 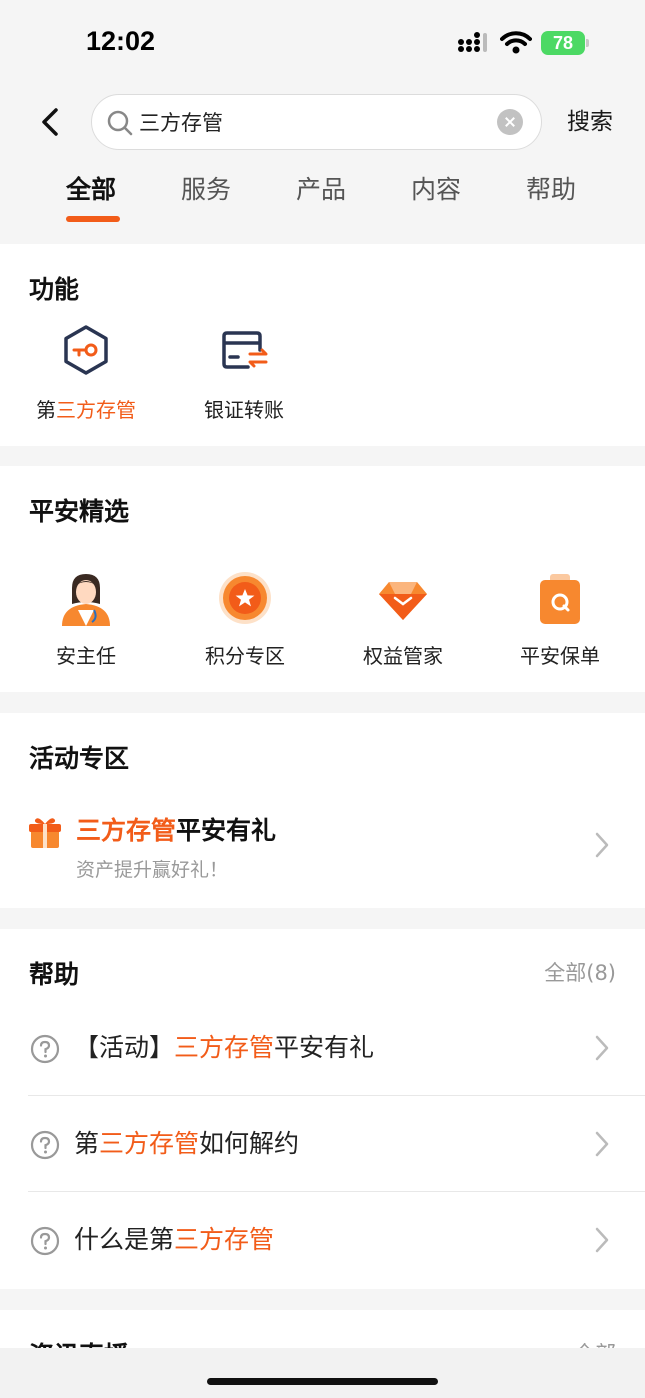 What do you see at coordinates (560, 656) in the screenshot?
I see `selection-label: 平安保单` at bounding box center [560, 656].